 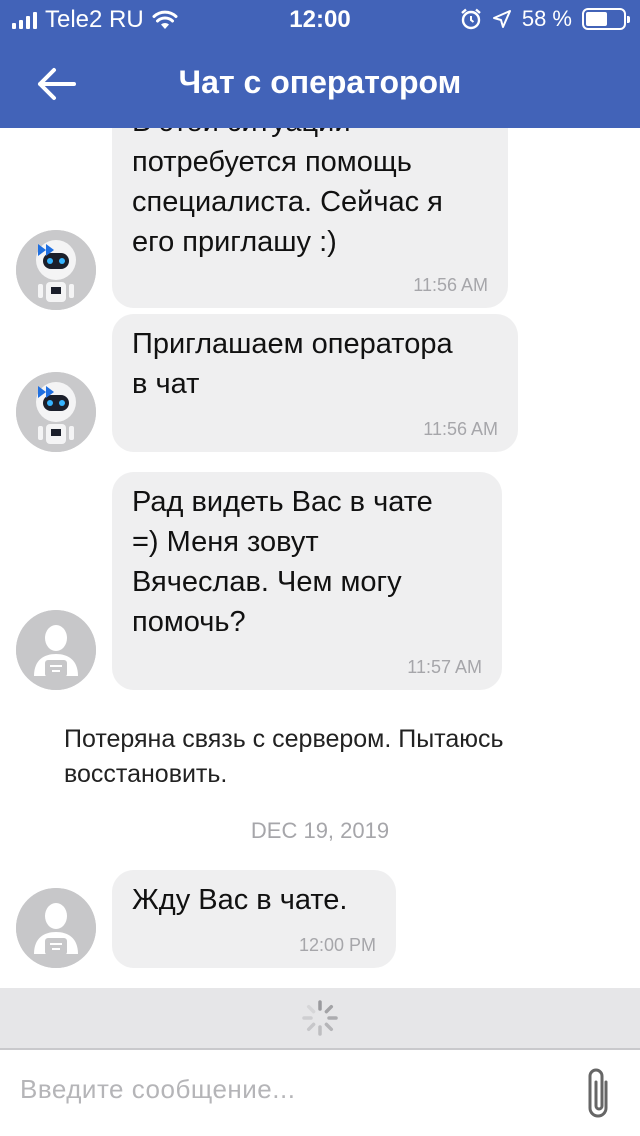 I want to click on message-text: Жду Вас в чате., so click(x=240, y=900).